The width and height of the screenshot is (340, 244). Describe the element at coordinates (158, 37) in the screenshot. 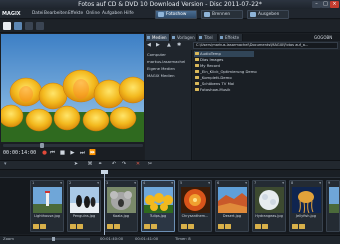

I see `tab-medien: Medien` at that location.